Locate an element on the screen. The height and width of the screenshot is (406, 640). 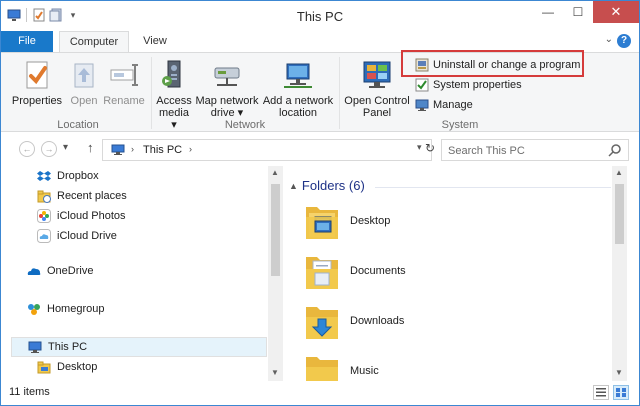
group-divider is located at coordinates (493, 187).